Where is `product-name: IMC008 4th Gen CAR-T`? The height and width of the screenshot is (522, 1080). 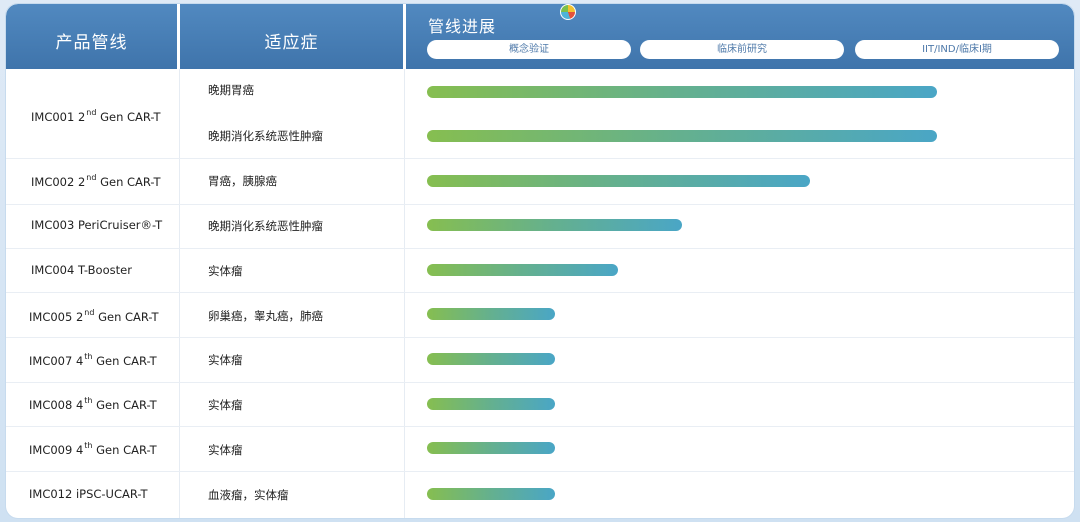
product-name: IMC008 4th Gen CAR-T is located at coordinates (93, 404).